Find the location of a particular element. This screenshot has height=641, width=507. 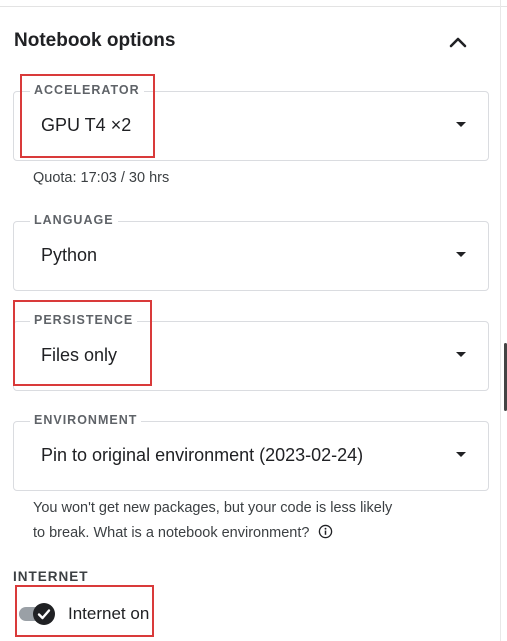

internet-heading: INTERNET is located at coordinates (51, 576).